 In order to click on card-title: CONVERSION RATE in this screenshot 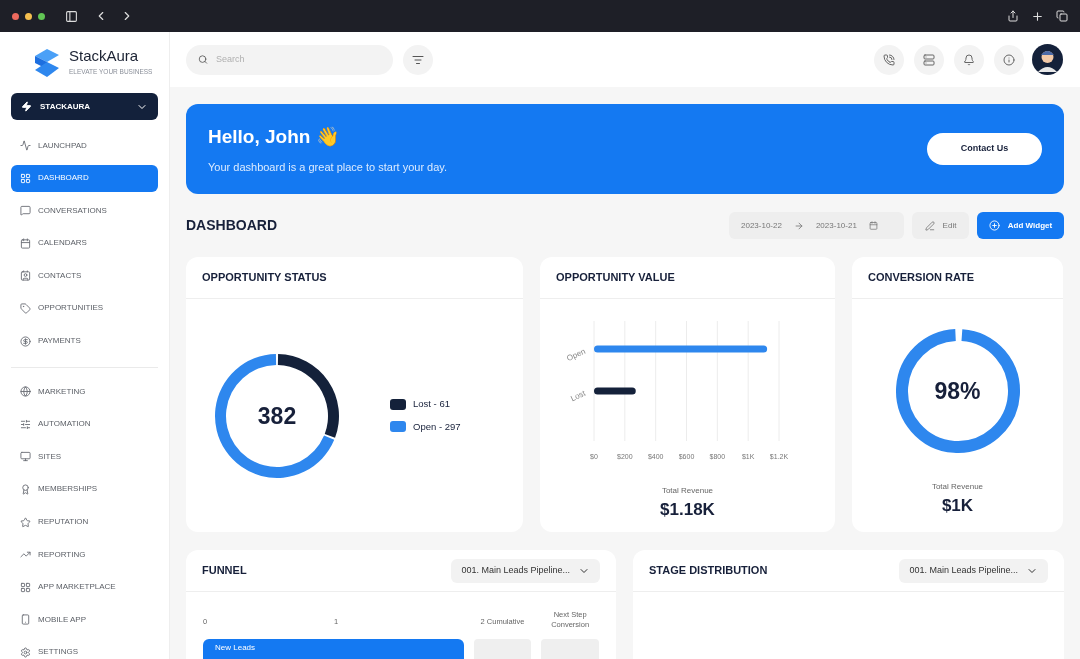, I will do `click(921, 278)`.